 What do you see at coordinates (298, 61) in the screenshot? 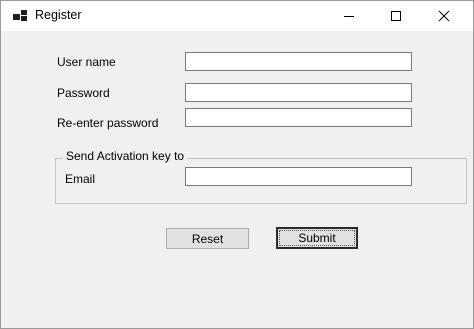
I see `username-input` at bounding box center [298, 61].